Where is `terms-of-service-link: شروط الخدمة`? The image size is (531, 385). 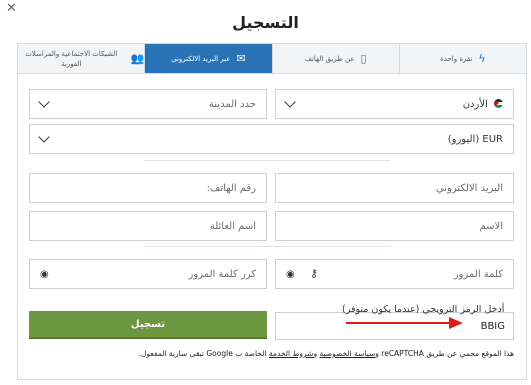
terms-of-service-link: شروط الخدمة is located at coordinates (291, 353).